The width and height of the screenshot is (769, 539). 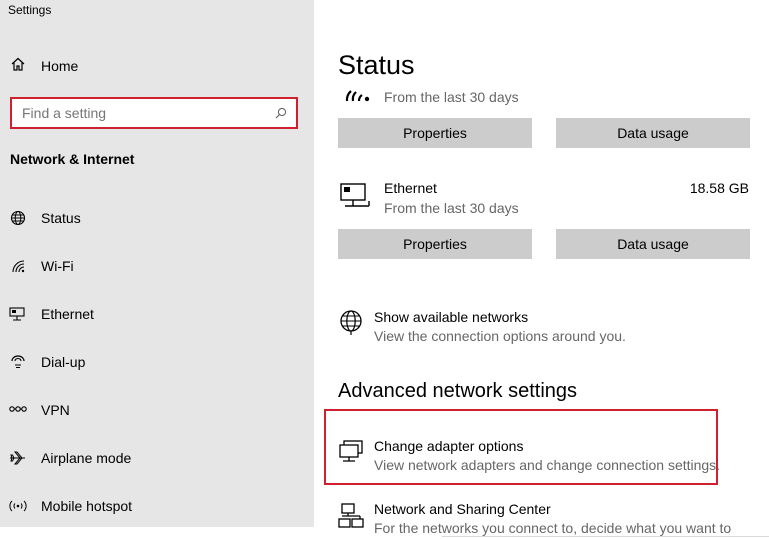 I want to click on ethernet-usage-subtitle: From the last 30 days, so click(x=451, y=208).